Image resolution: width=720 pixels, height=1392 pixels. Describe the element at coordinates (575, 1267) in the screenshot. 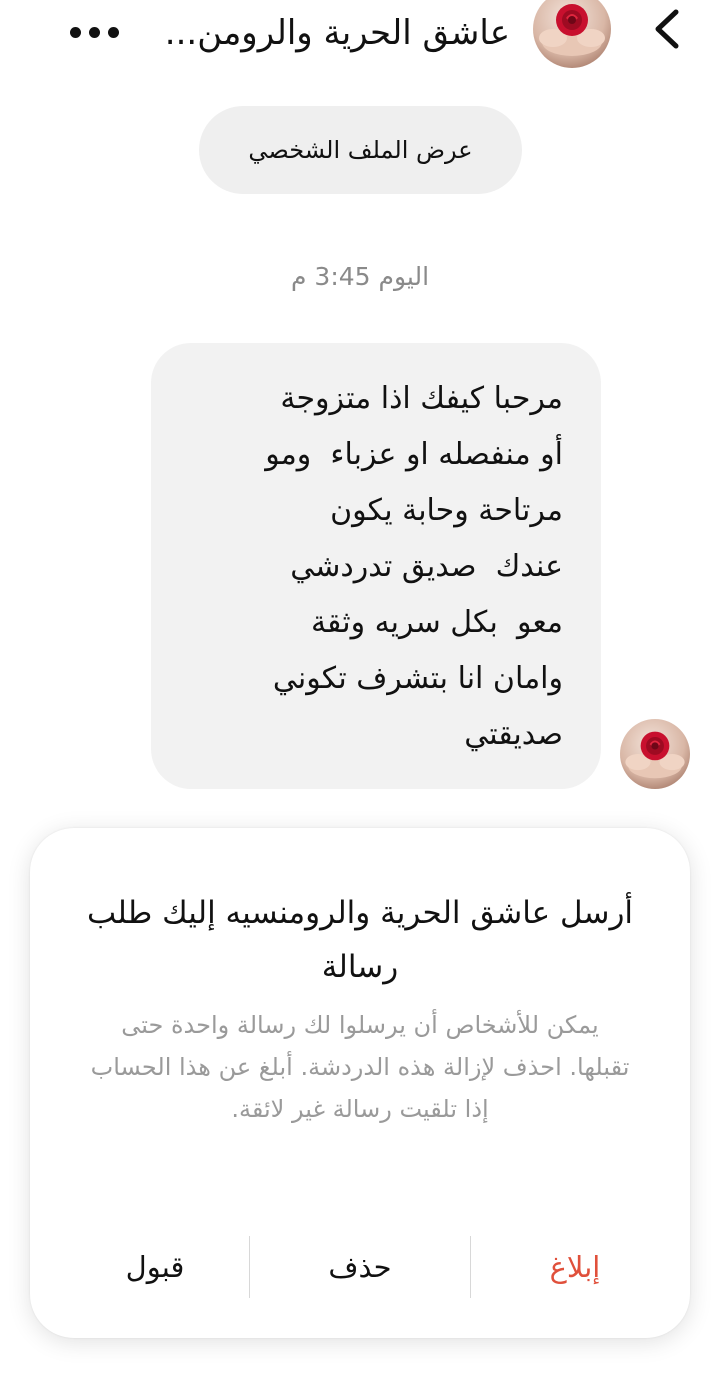

I see `report-button: إبلاغ` at that location.